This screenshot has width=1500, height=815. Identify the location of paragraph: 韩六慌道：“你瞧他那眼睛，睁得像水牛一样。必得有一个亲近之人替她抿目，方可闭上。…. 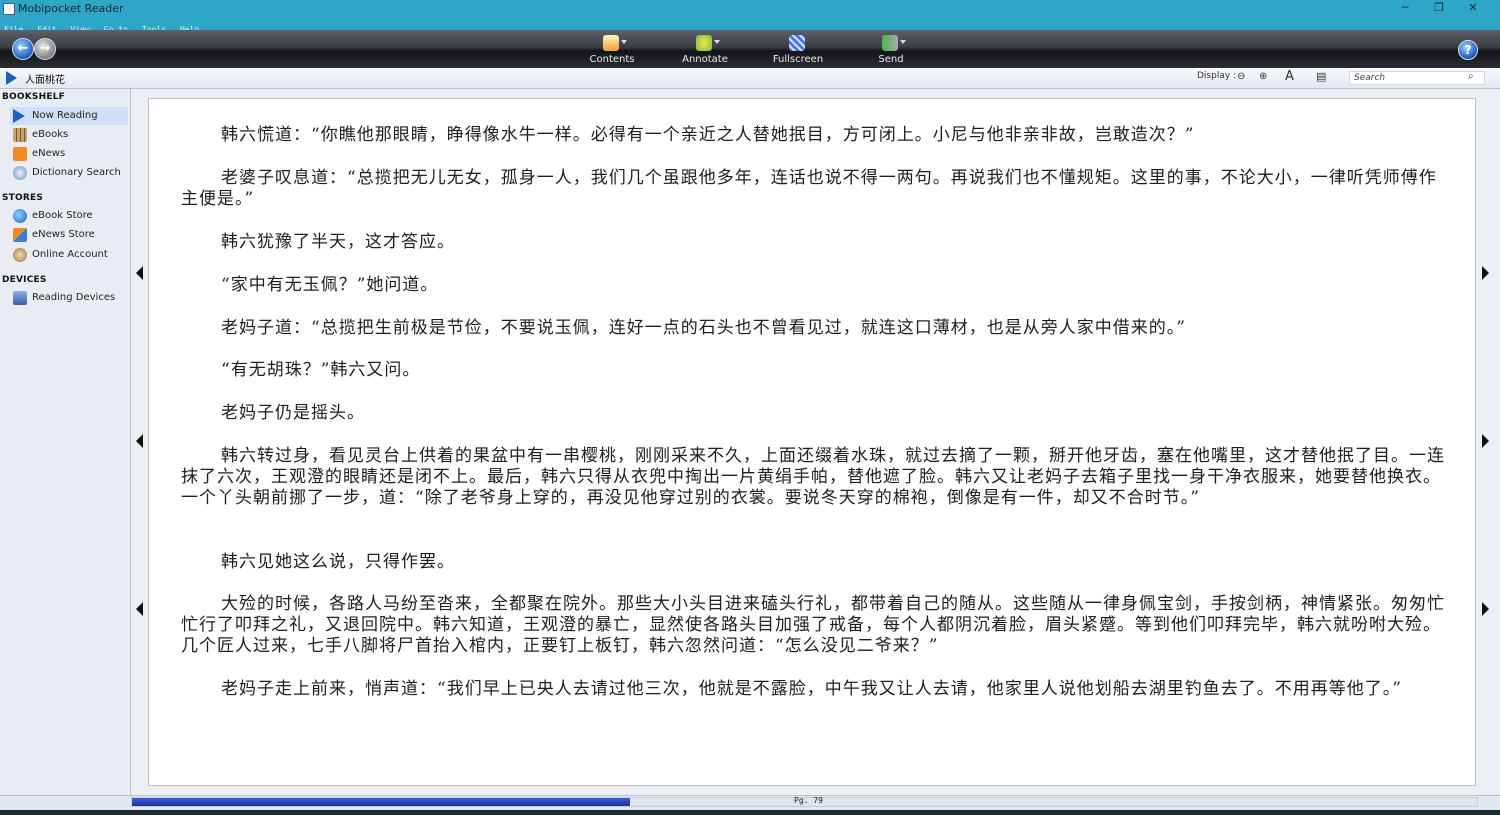
(708, 135).